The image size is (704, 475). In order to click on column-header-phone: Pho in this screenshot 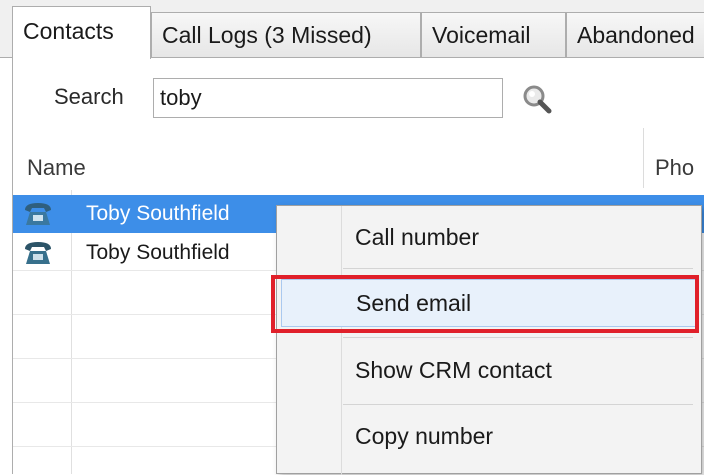, I will do `click(674, 168)`.